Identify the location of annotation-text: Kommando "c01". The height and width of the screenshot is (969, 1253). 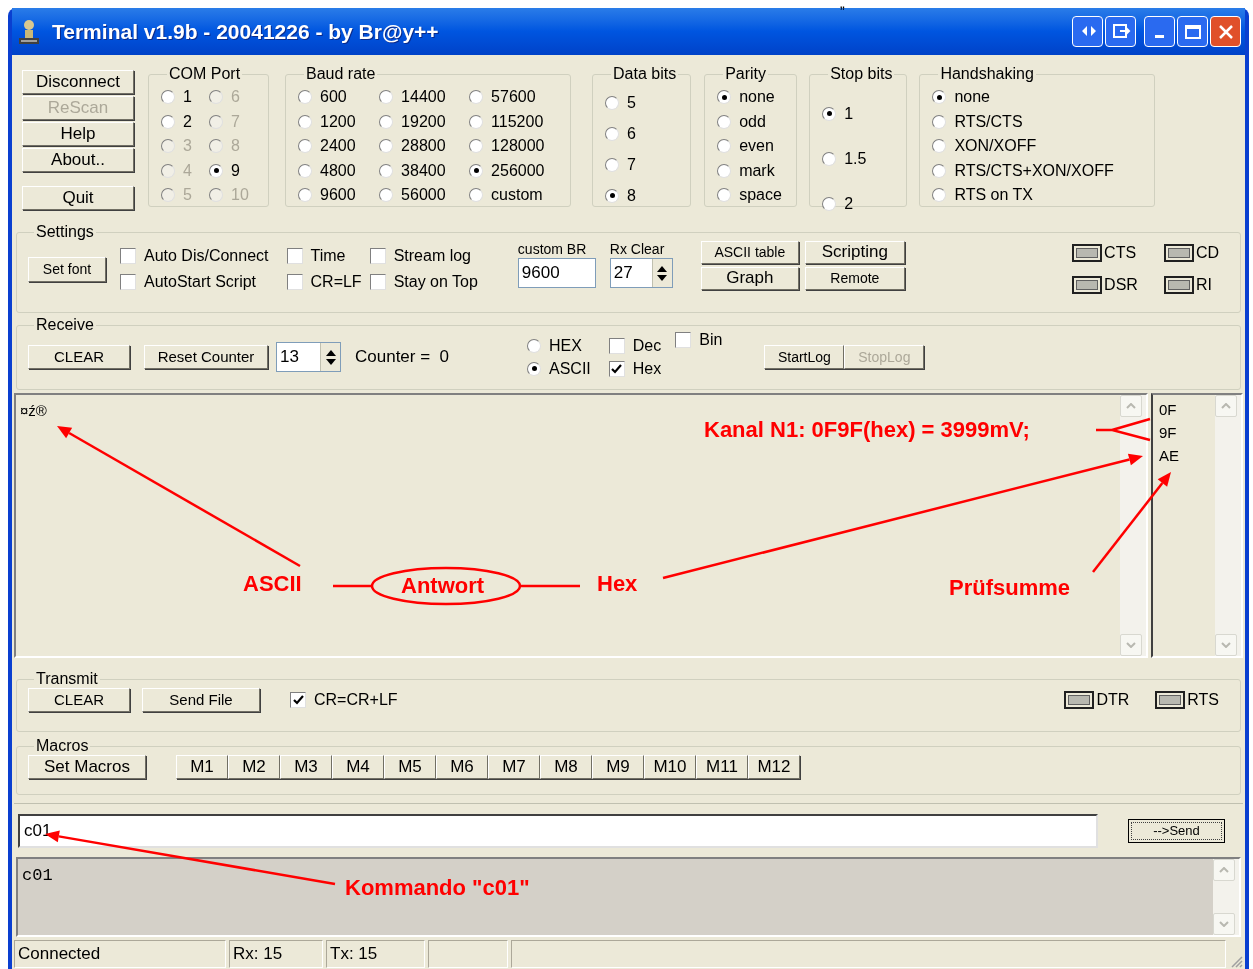
(437, 888).